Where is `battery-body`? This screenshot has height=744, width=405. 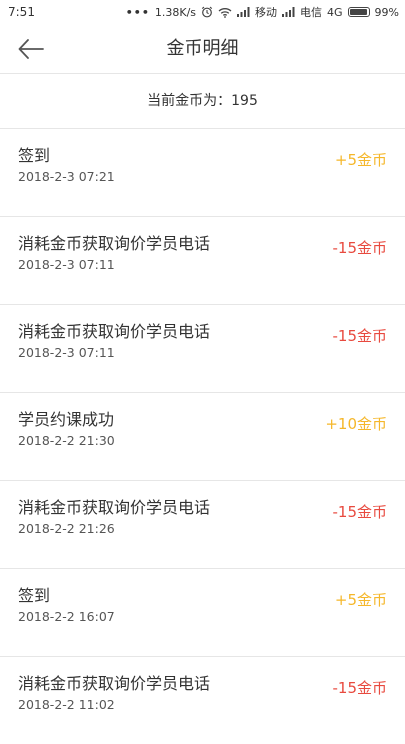
battery-body is located at coordinates (358, 12).